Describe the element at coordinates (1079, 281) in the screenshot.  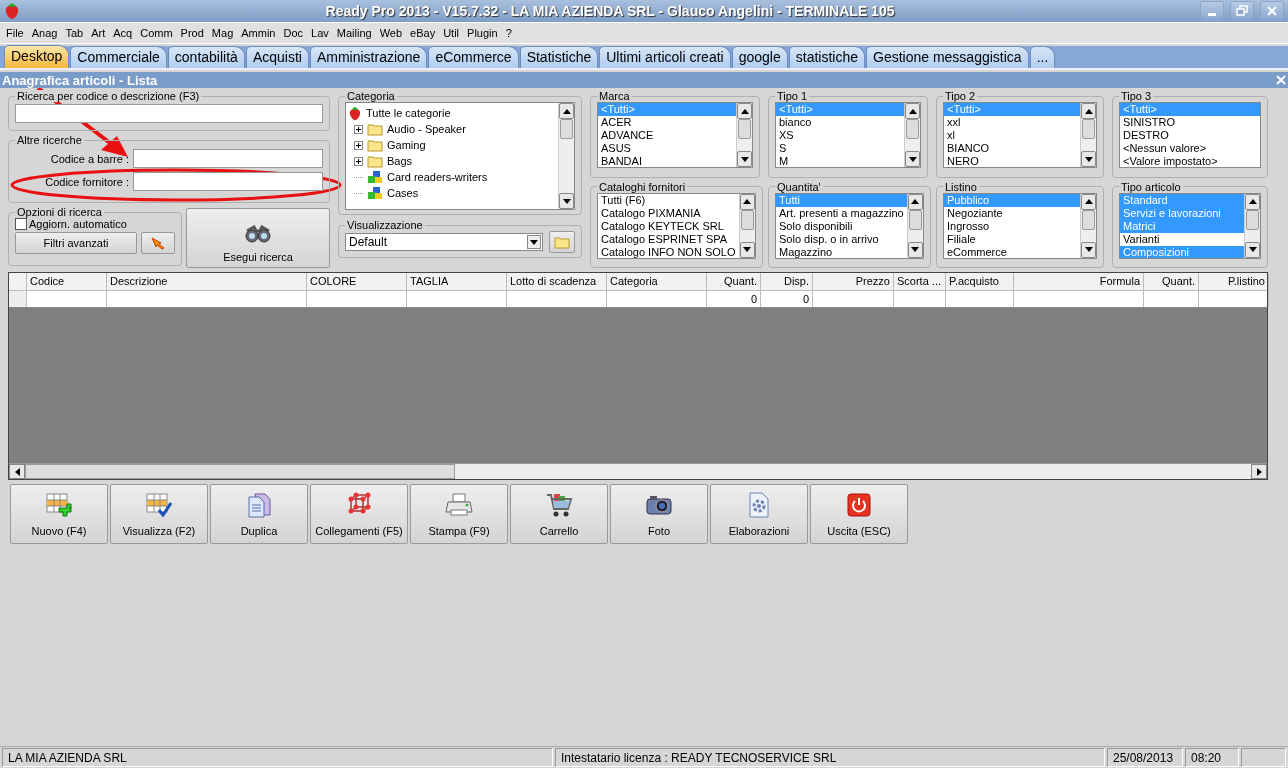
I see `column-header: Formula` at that location.